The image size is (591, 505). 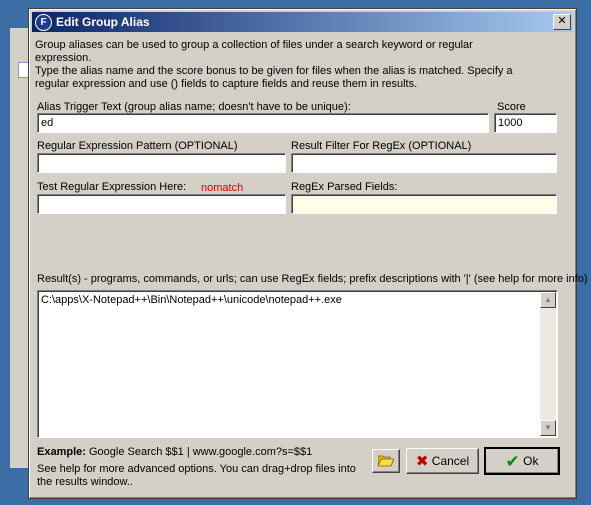 What do you see at coordinates (161, 204) in the screenshot?
I see `test-regex-input` at bounding box center [161, 204].